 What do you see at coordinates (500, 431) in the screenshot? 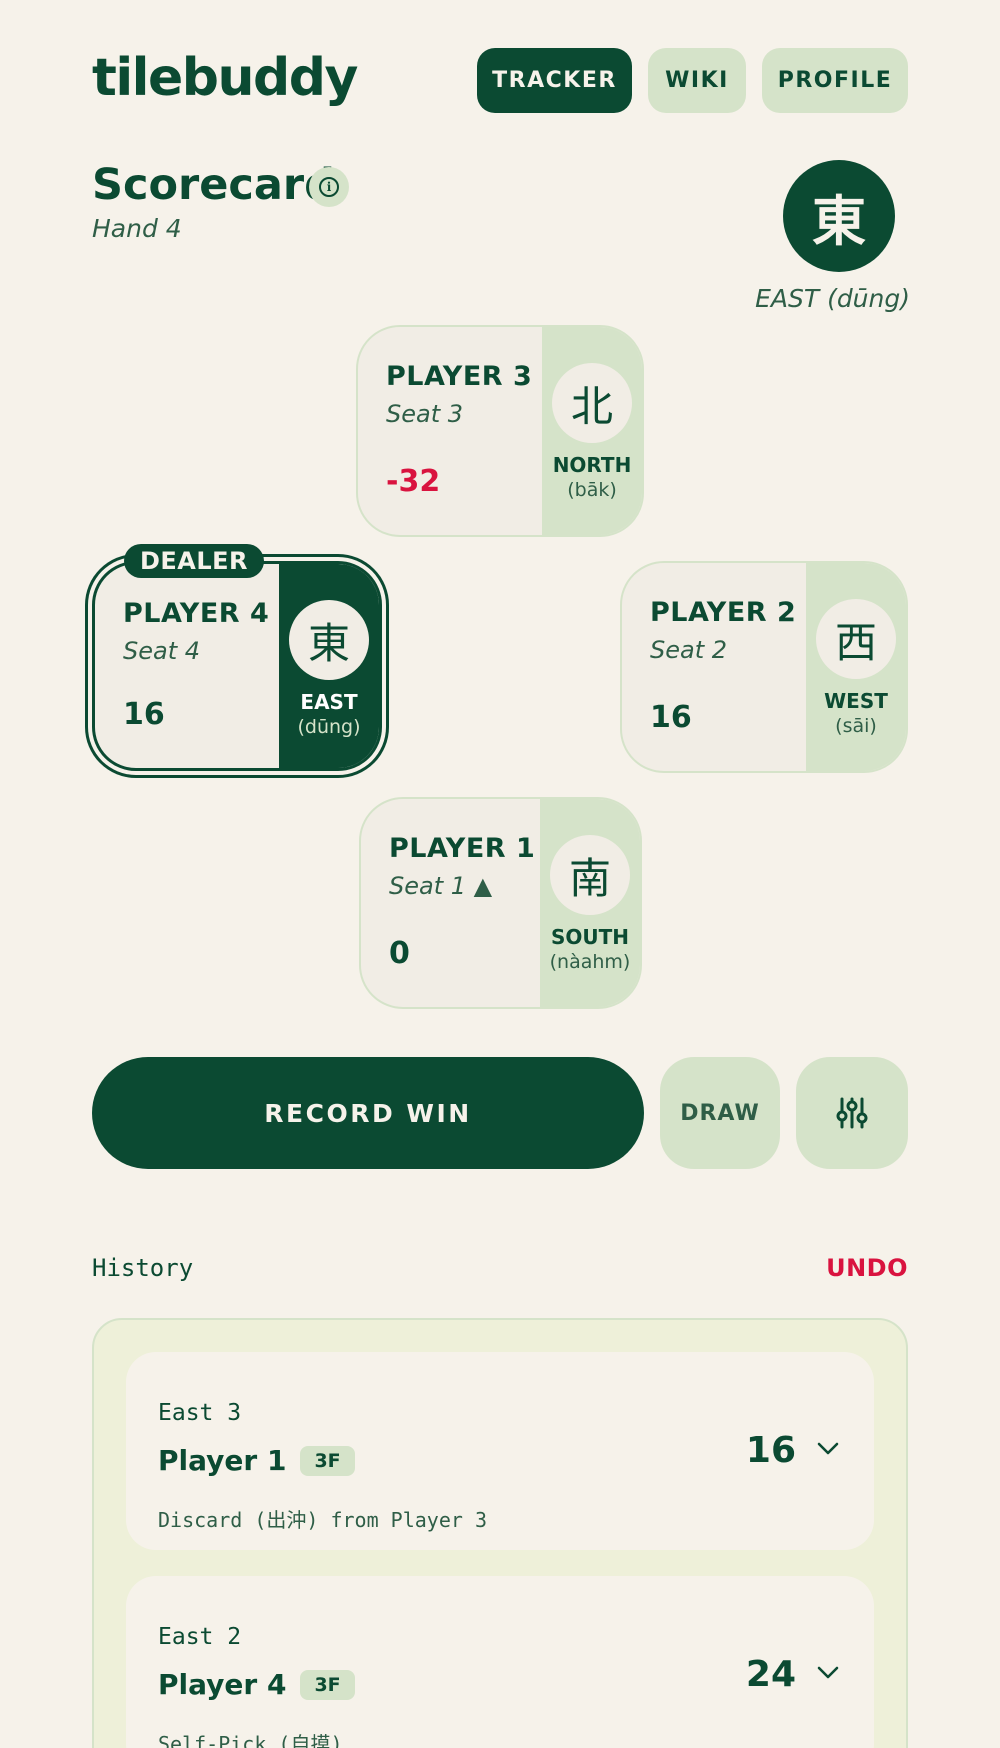
I see `player-card-top: PLAYER 3 Seat 3 -32 北 NORTH (bāk)` at bounding box center [500, 431].